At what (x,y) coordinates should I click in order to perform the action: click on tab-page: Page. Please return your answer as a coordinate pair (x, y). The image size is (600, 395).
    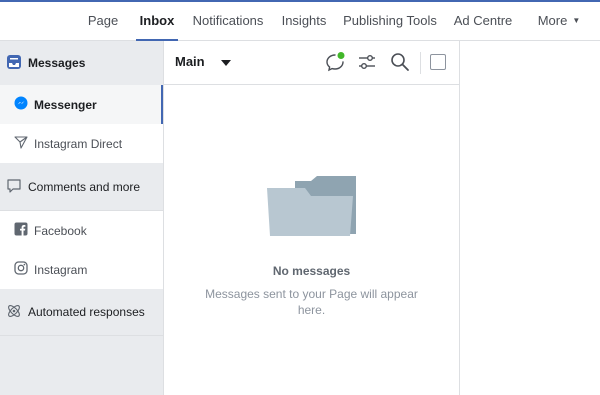
    Looking at the image, I should click on (103, 21).